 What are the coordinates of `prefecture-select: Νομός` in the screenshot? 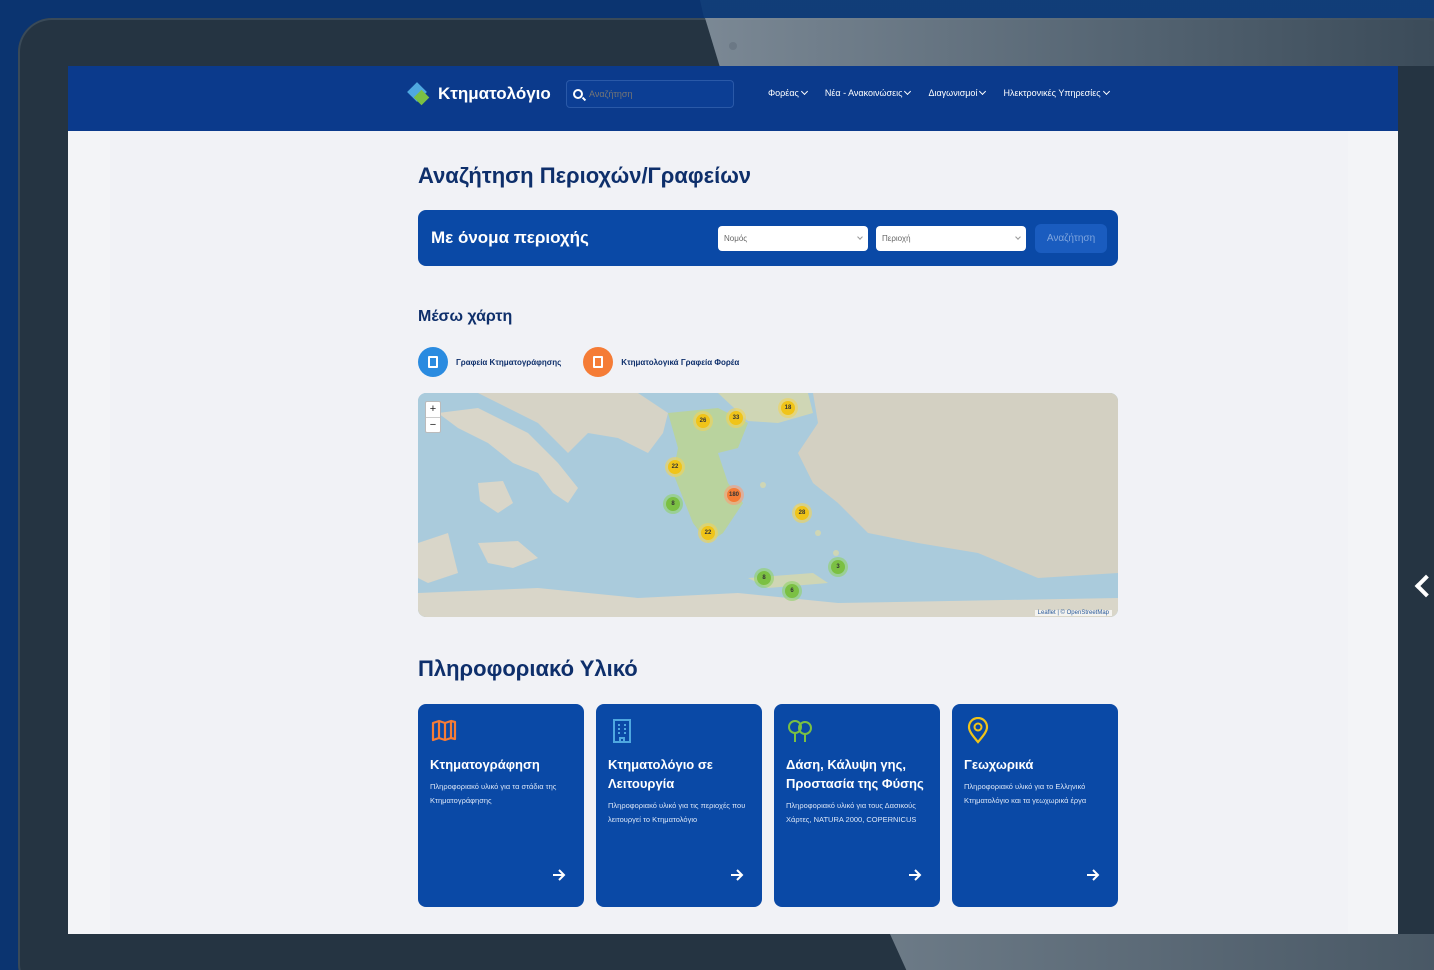 It's located at (793, 238).